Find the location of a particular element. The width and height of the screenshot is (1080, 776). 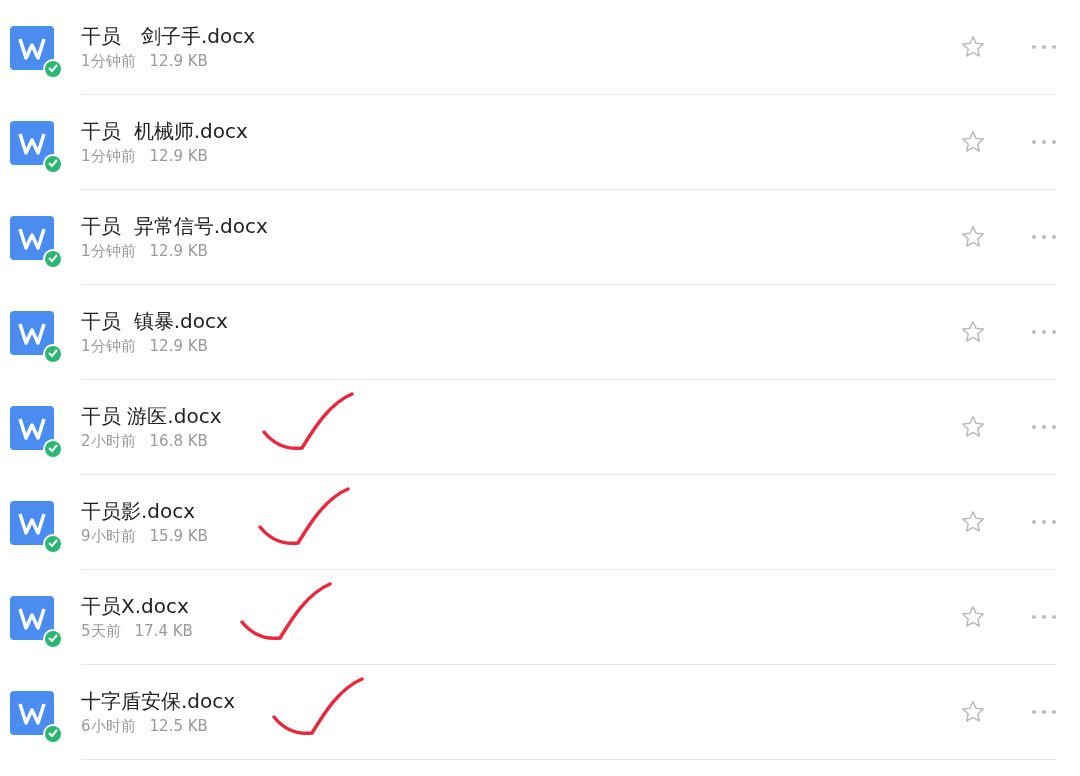

modified-time: 6小时前 is located at coordinates (108, 726).